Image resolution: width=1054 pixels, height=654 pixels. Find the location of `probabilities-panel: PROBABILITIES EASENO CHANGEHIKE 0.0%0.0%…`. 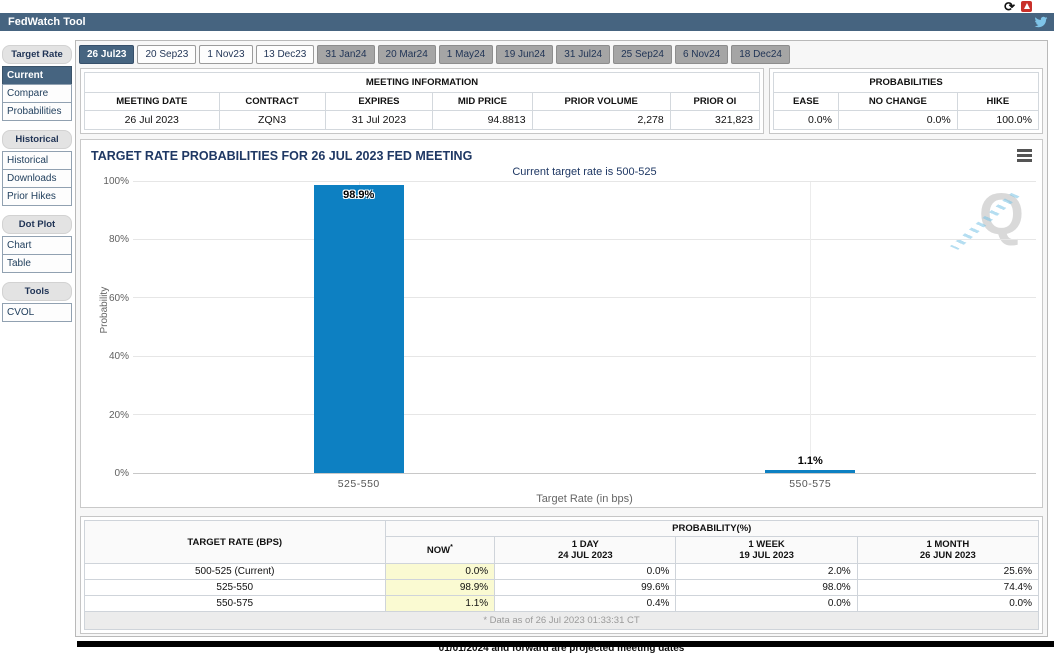

probabilities-panel: PROBABILITIES EASENO CHANGEHIKE 0.0%0.0%… is located at coordinates (906, 101).